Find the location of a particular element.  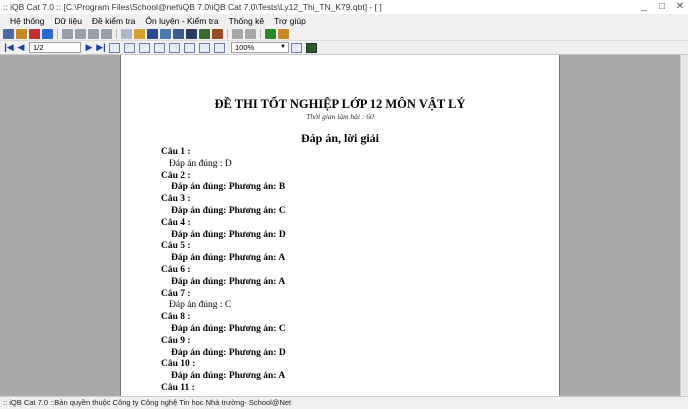

zoom-value: 100% is located at coordinates (245, 47).